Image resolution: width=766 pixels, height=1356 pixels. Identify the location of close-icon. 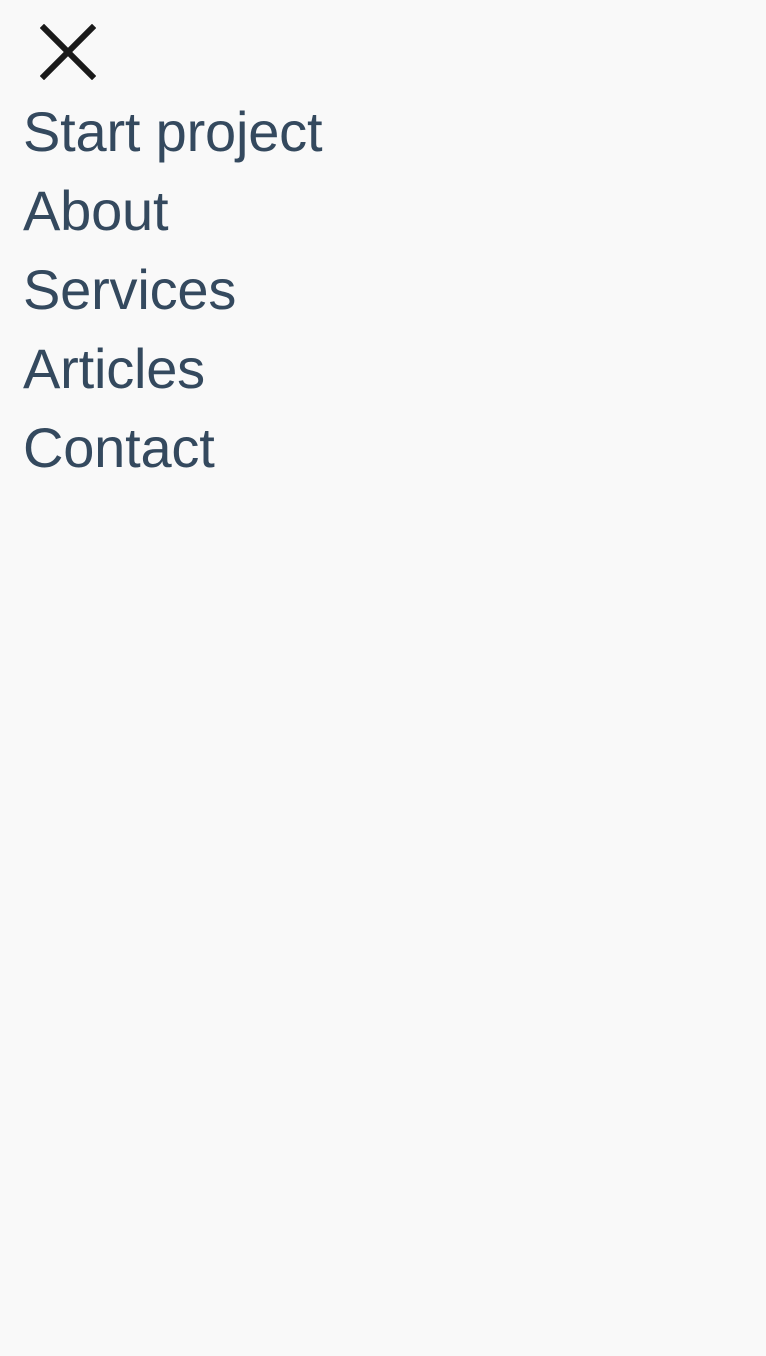
(68, 52).